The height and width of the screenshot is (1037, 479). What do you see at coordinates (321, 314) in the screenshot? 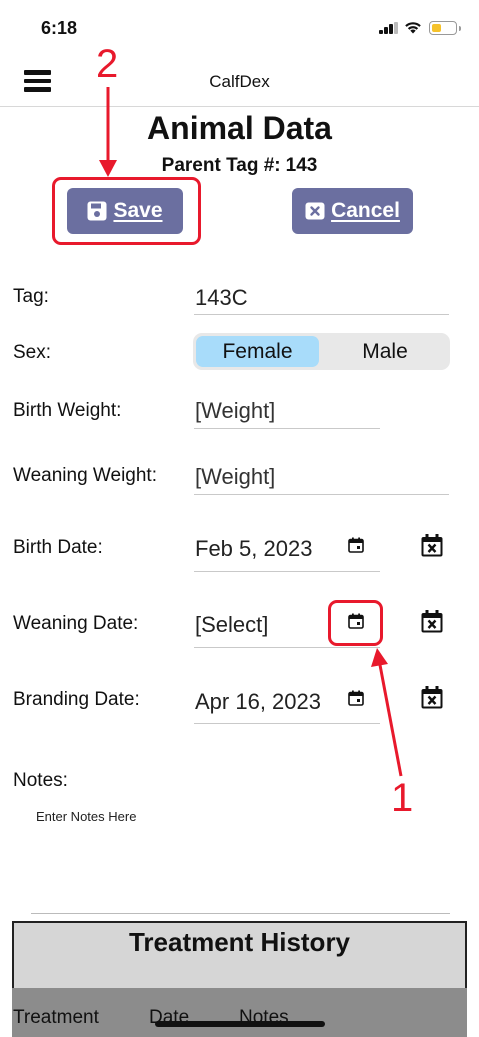
I see `tag-underline` at bounding box center [321, 314].